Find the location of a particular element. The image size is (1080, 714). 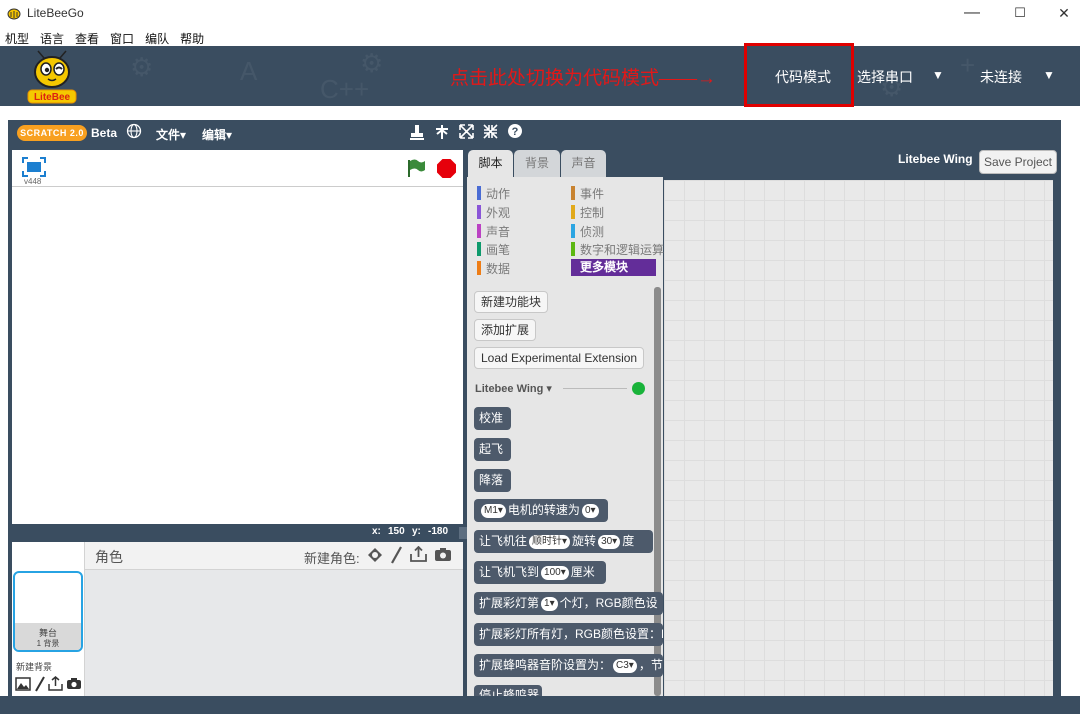

block-buzzer-tone: 扩展蜂鸣器音阶设置为： C3▾ ，节 is located at coordinates (568, 665).